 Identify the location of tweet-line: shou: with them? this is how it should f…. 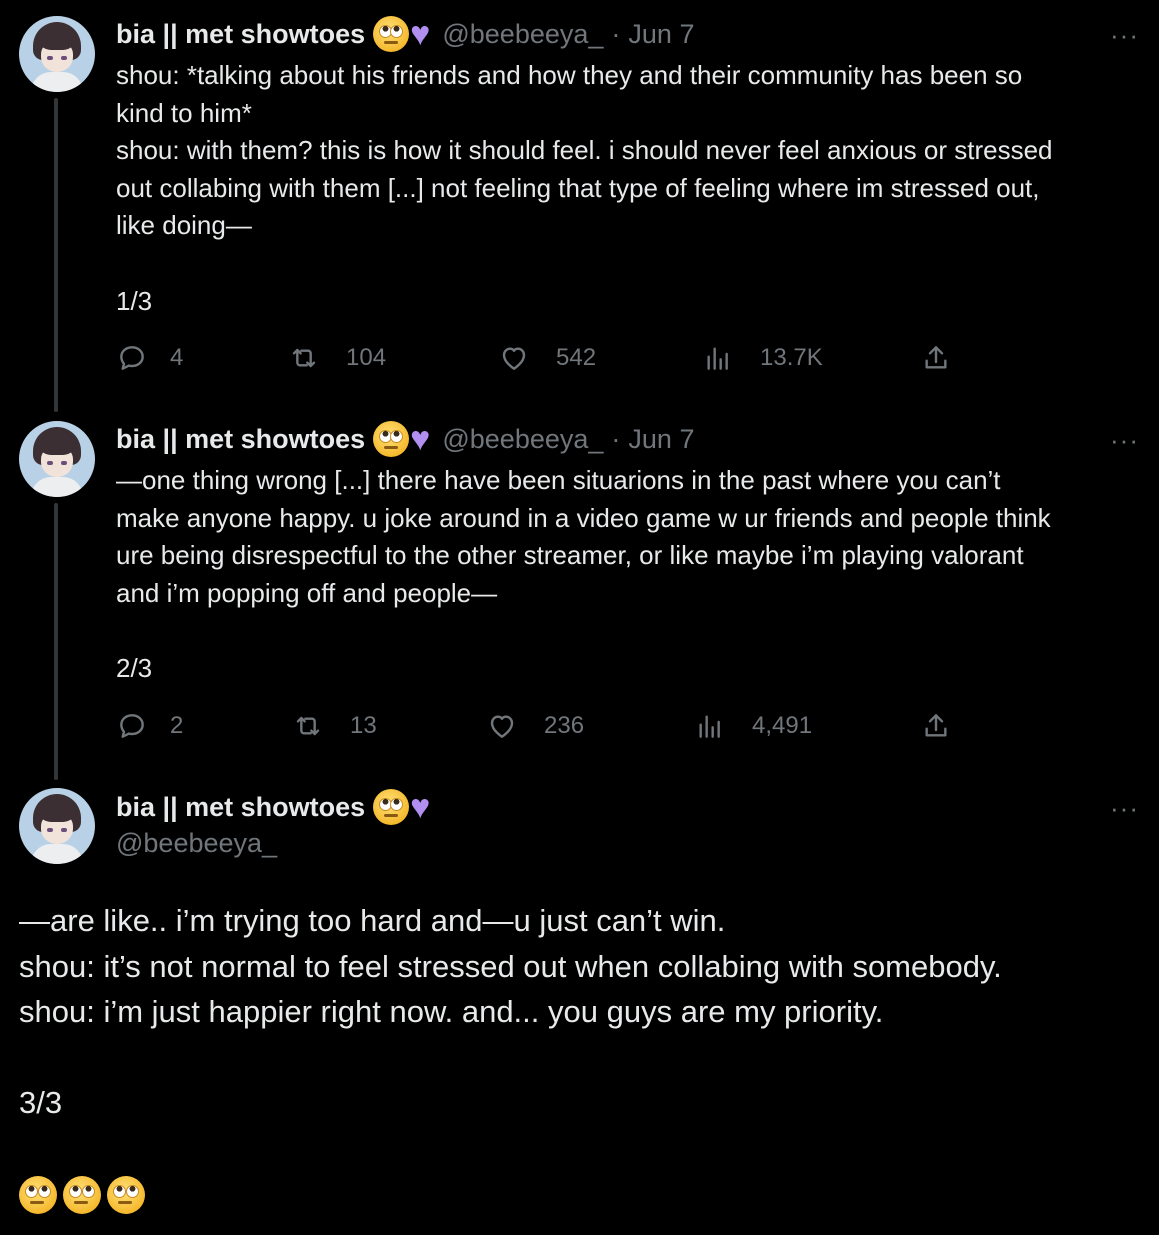
(584, 150).